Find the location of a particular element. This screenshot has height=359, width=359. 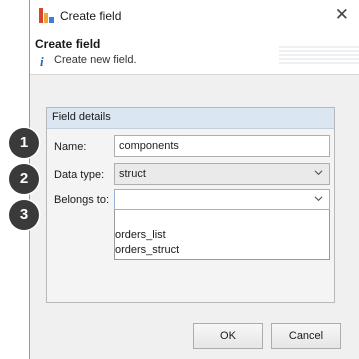

info-icon: i is located at coordinates (42, 61).